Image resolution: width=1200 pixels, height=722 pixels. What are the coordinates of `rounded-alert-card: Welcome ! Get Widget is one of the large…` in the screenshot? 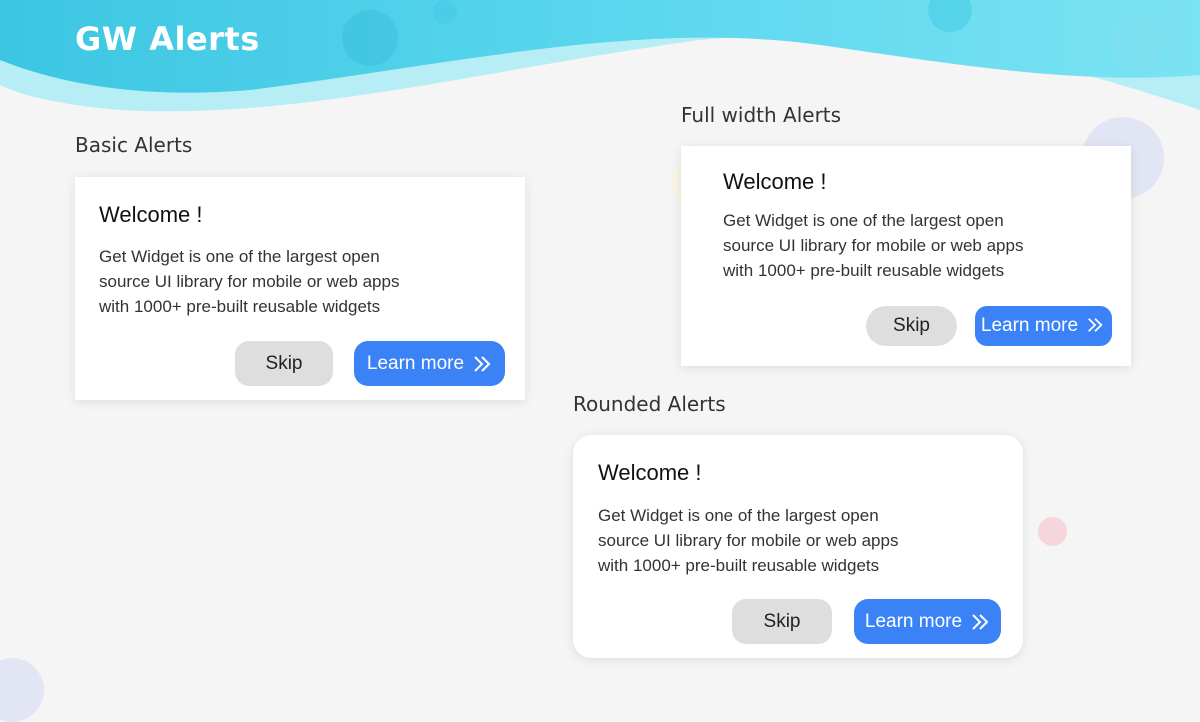 It's located at (798, 546).